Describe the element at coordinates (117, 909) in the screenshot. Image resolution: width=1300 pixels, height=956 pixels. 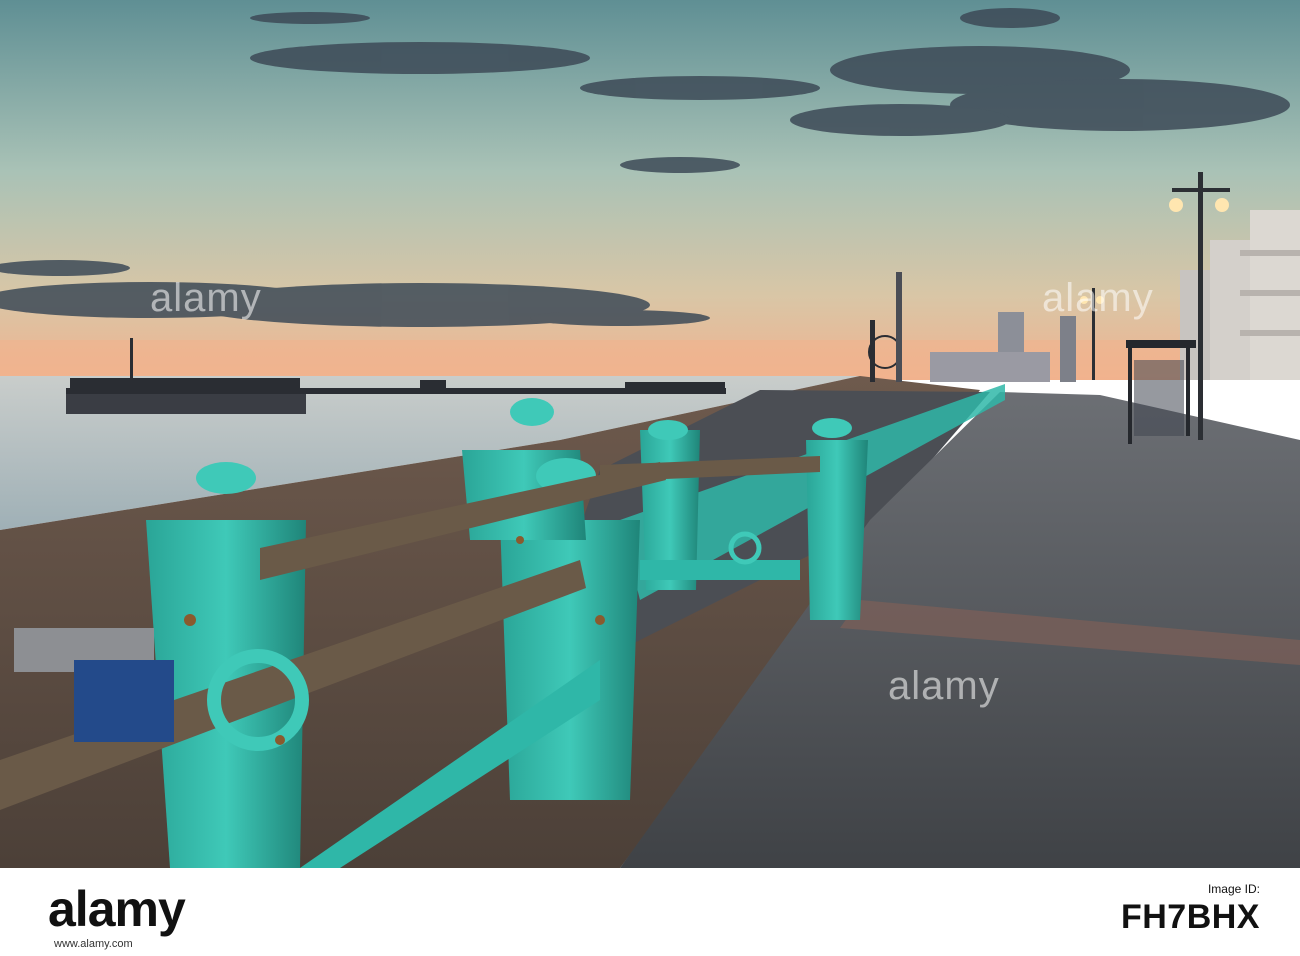
I see `alamy-logo: alamy` at that location.